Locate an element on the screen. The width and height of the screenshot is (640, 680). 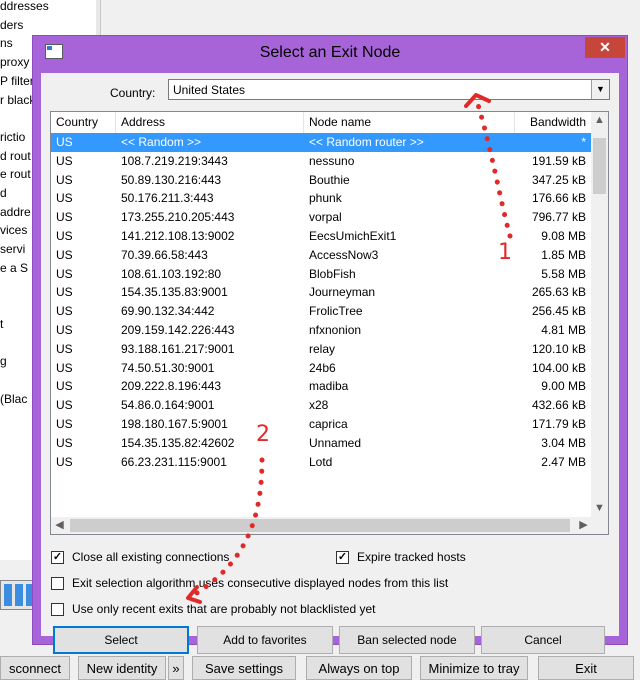
cell-bandwidth: 5.58 MB is located at coordinates (563, 273).